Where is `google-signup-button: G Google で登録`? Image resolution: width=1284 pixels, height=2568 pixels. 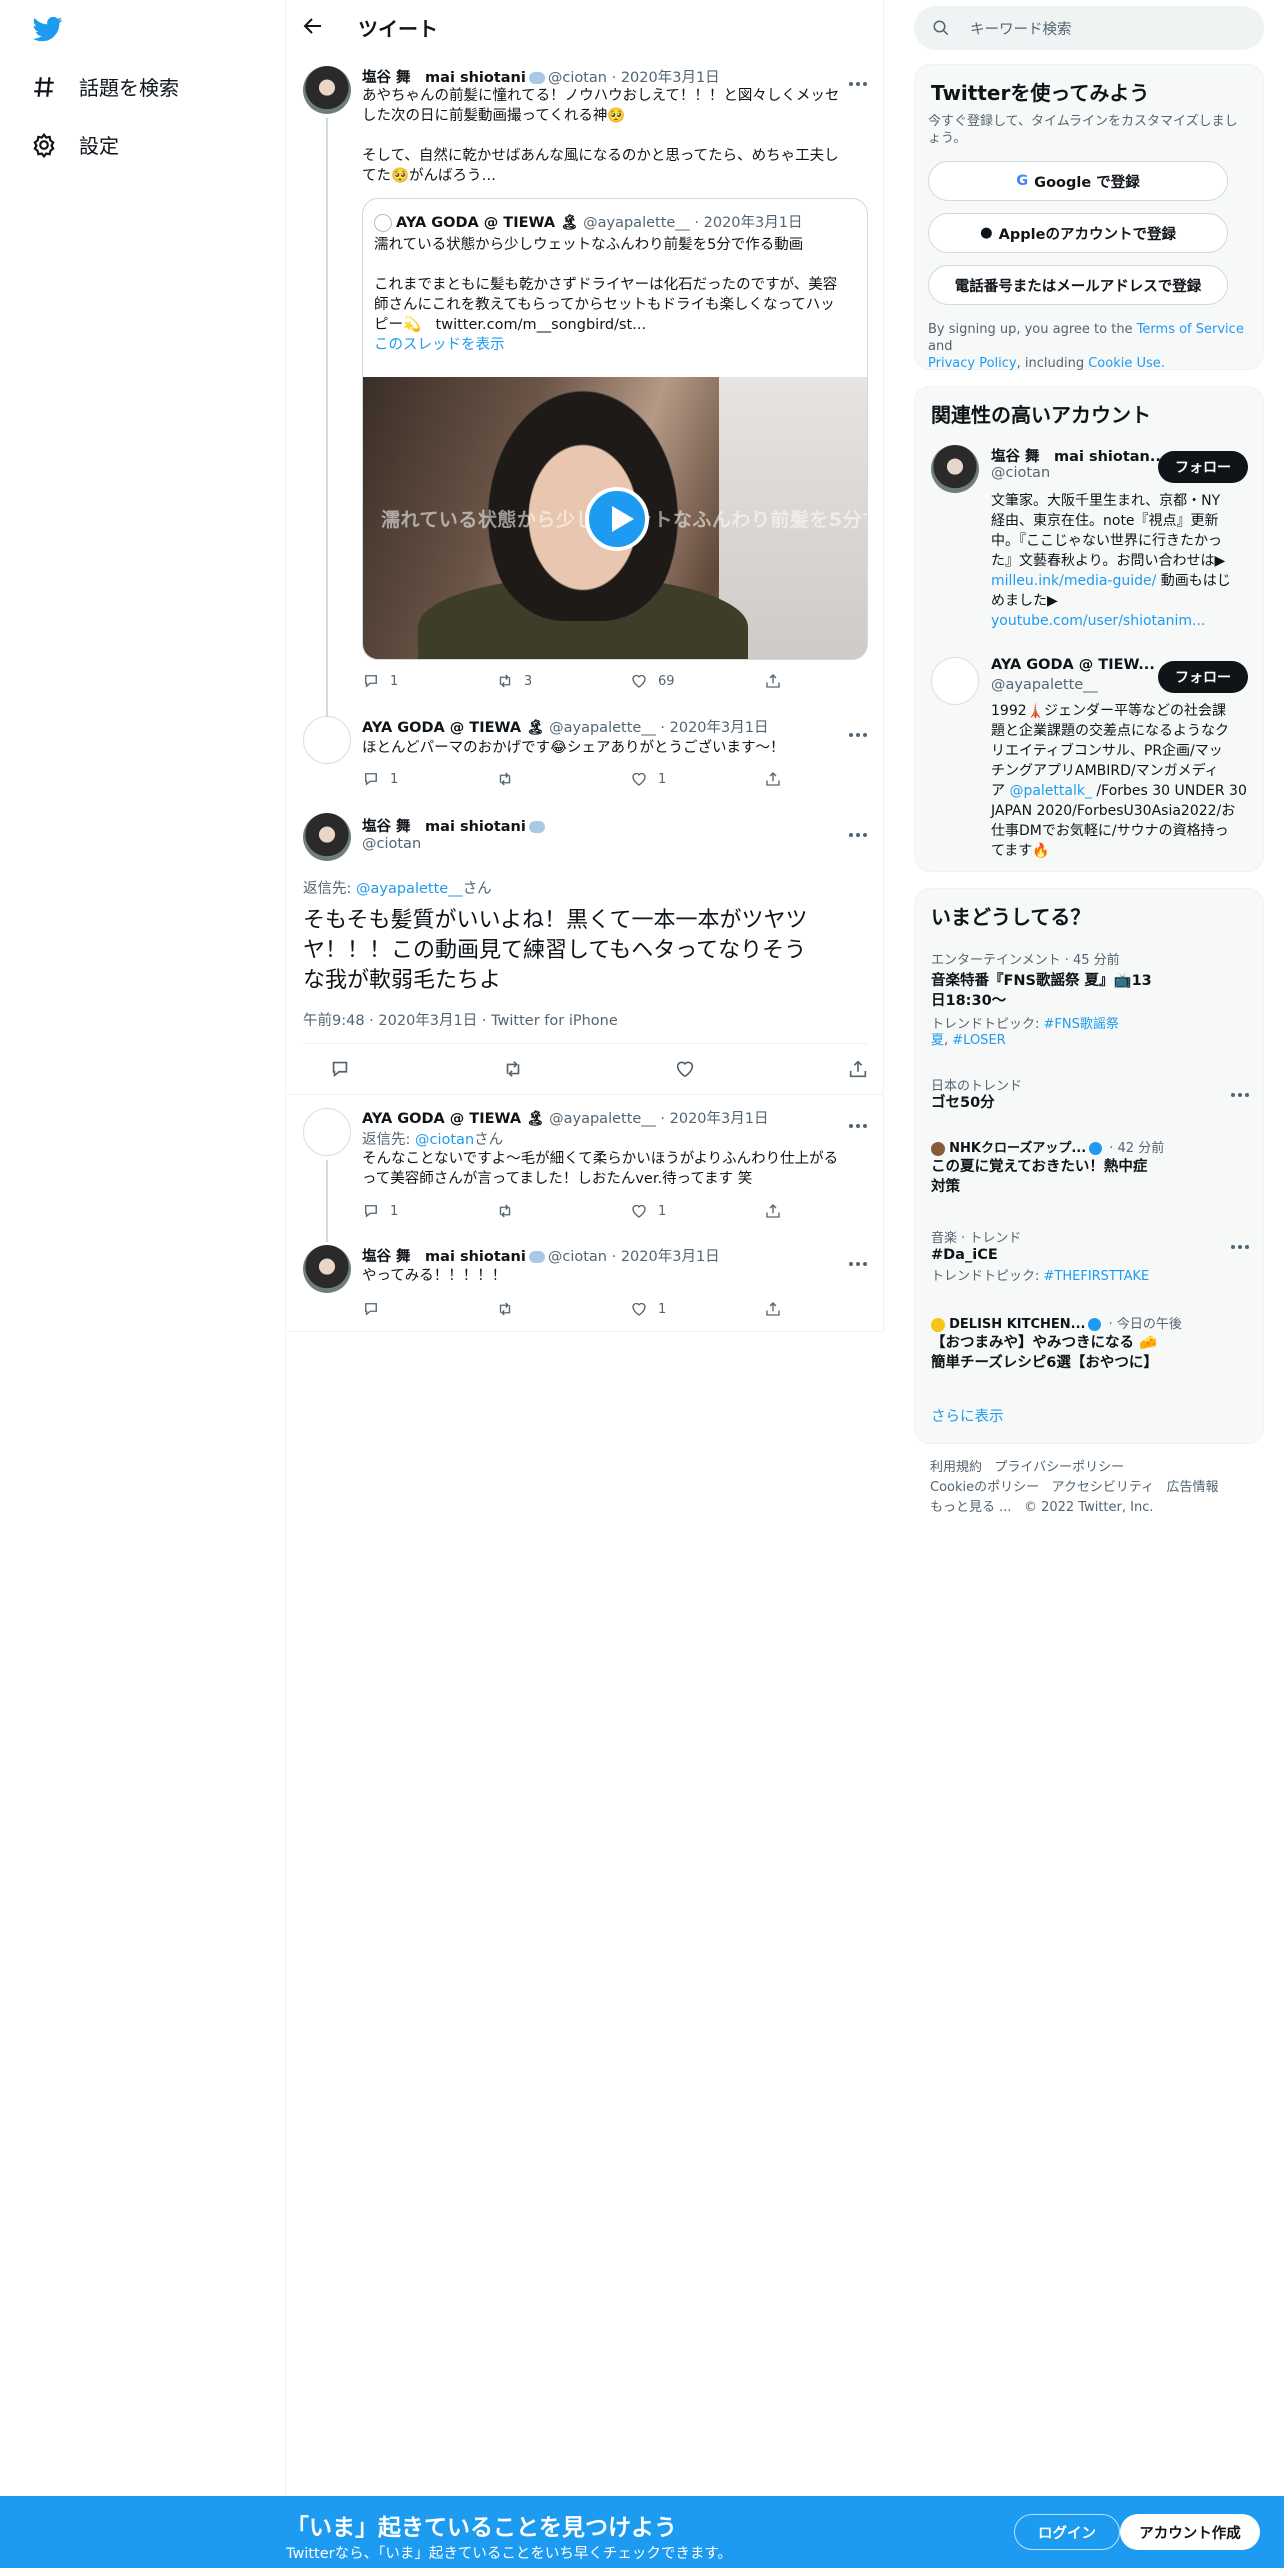 google-signup-button: G Google で登録 is located at coordinates (1078, 181).